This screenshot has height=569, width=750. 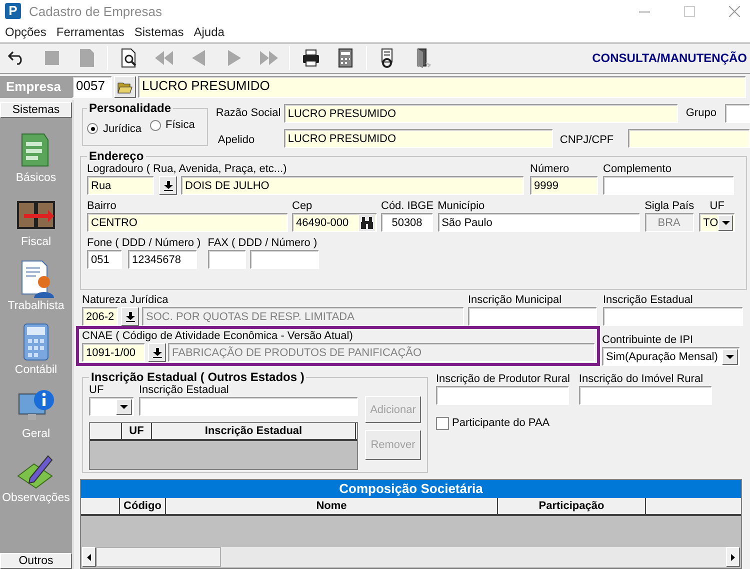 I want to click on first-icon, so click(x=164, y=58).